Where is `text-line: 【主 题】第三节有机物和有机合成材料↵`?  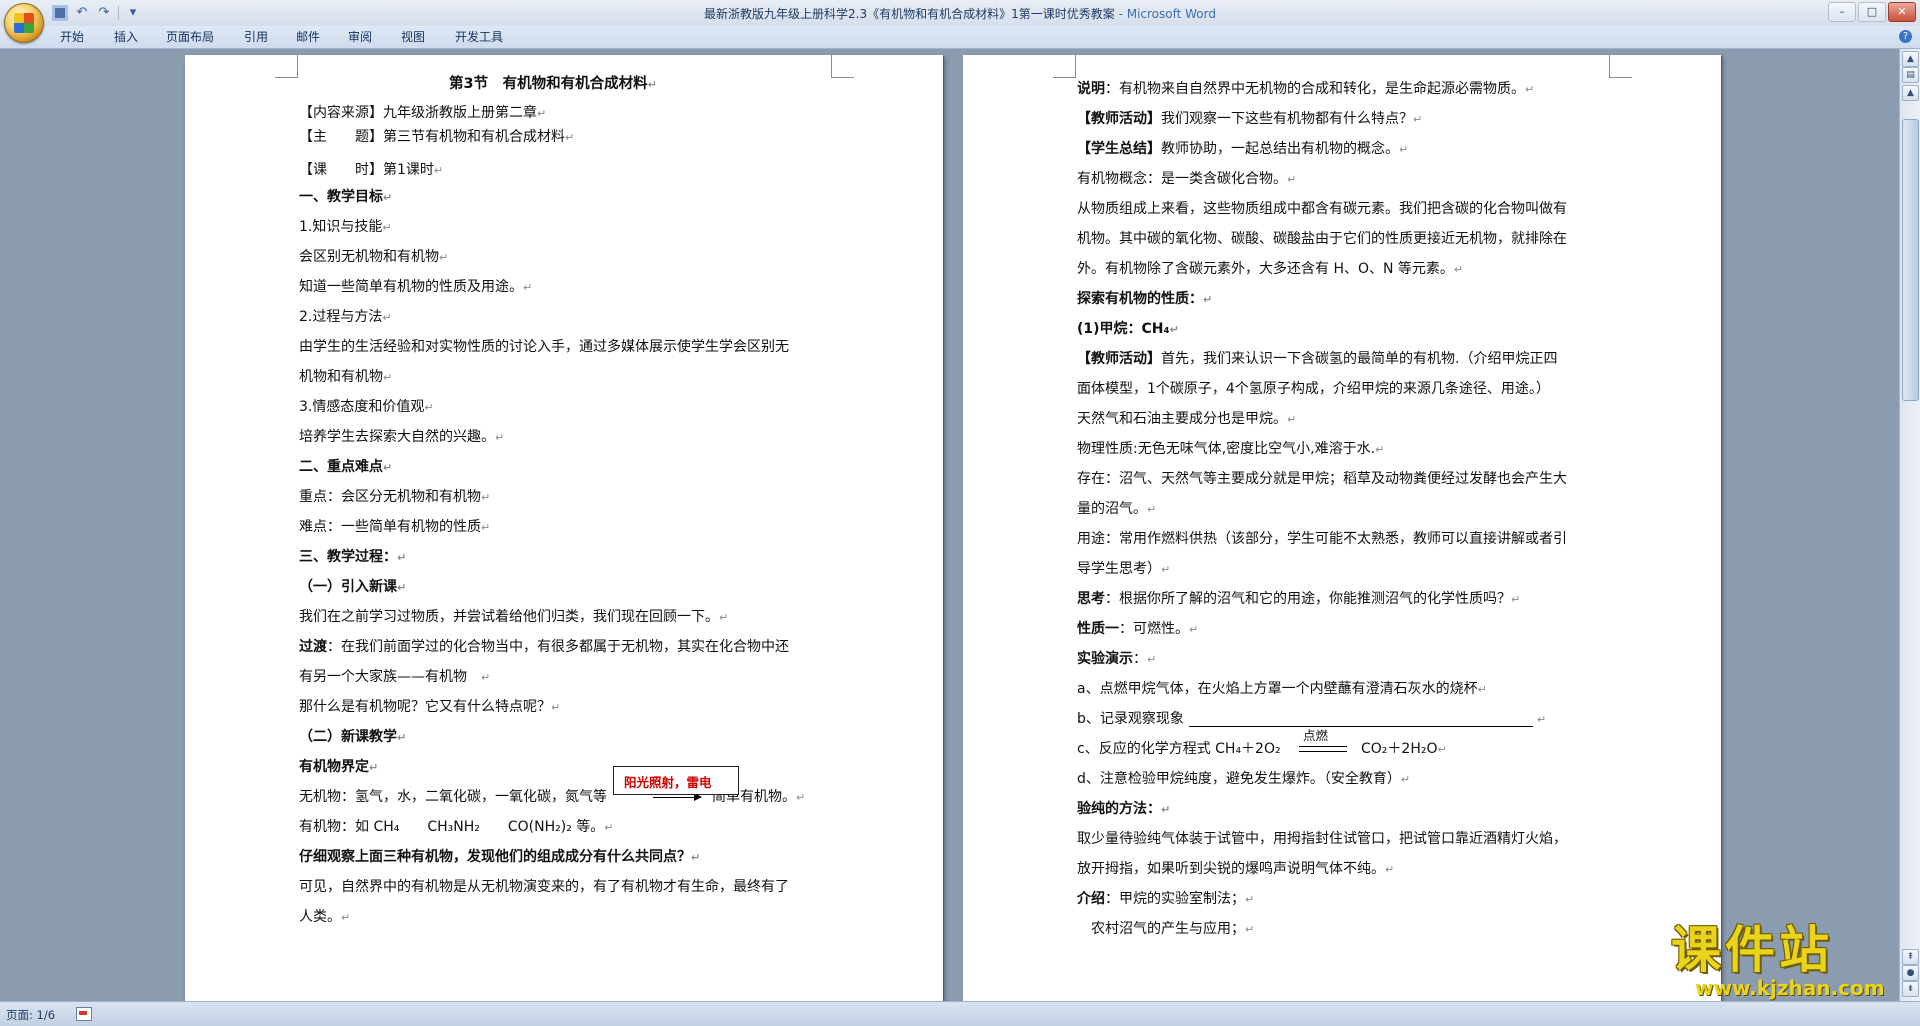
text-line: 【主 题】第三节有机物和有机合成材料↵ is located at coordinates (437, 137).